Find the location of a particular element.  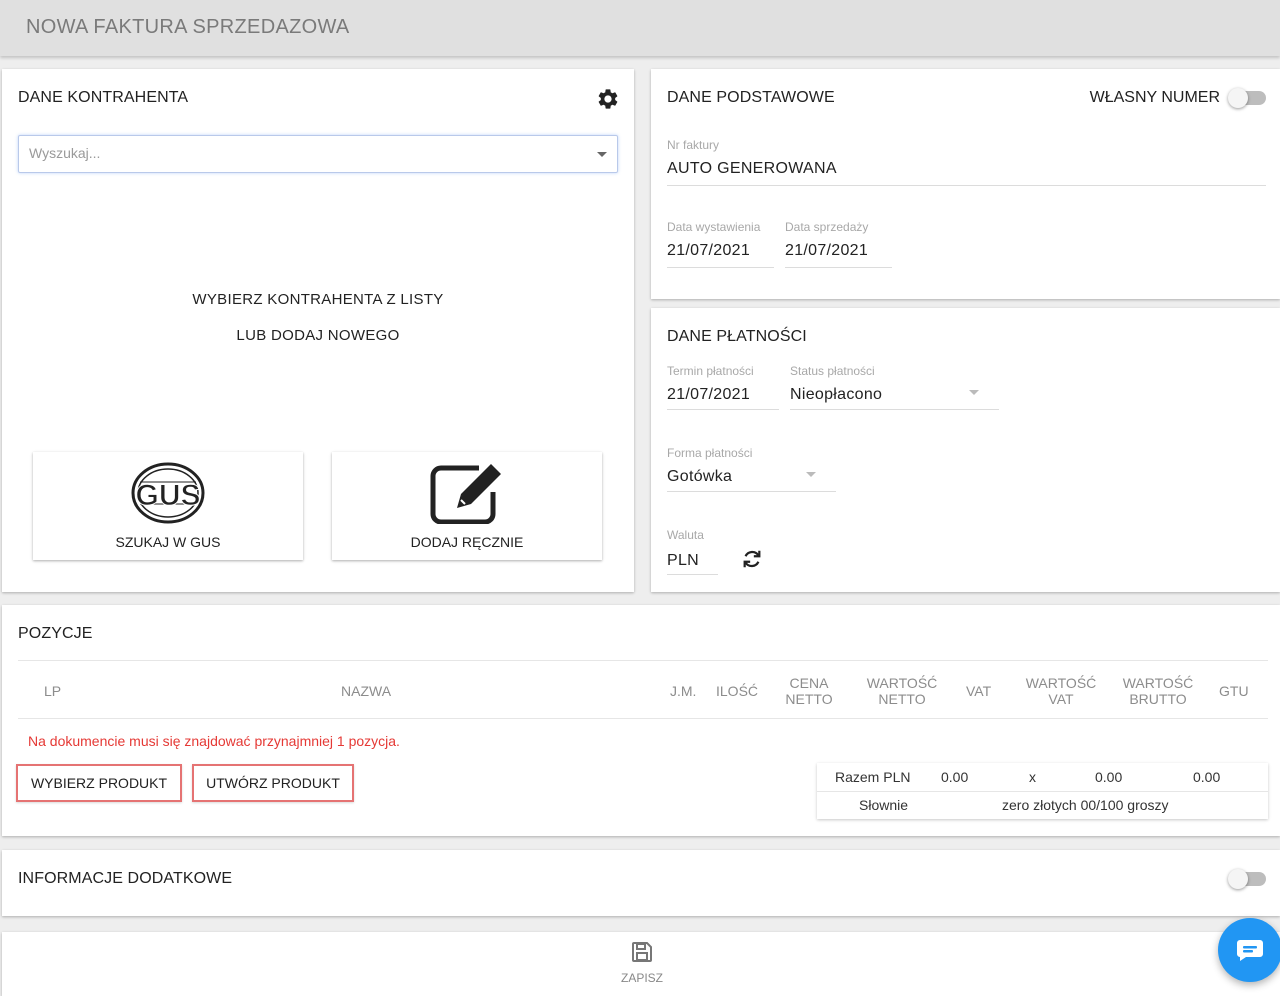

contractor-search-input is located at coordinates (299, 153).